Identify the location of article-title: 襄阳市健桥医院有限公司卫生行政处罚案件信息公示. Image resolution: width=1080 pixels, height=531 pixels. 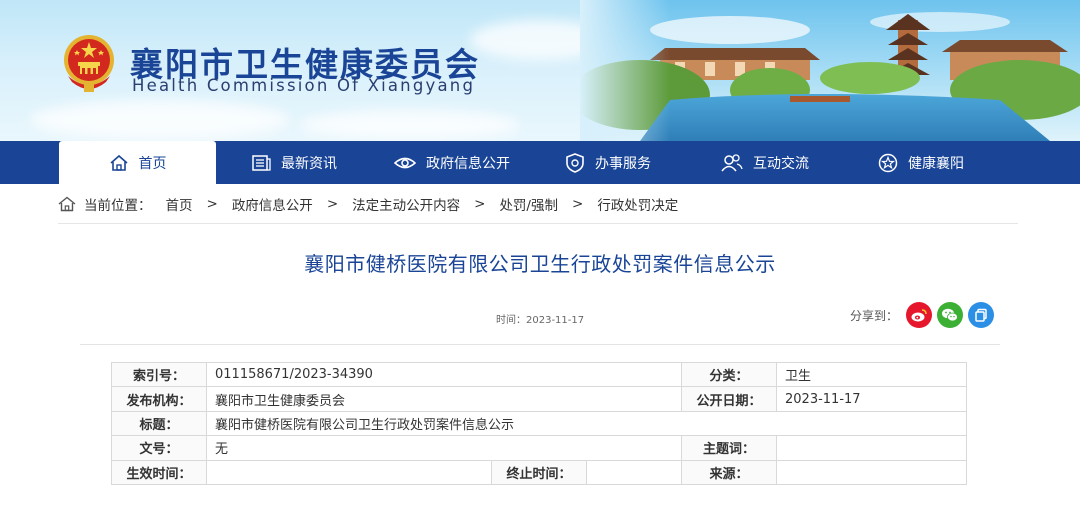
(540, 264).